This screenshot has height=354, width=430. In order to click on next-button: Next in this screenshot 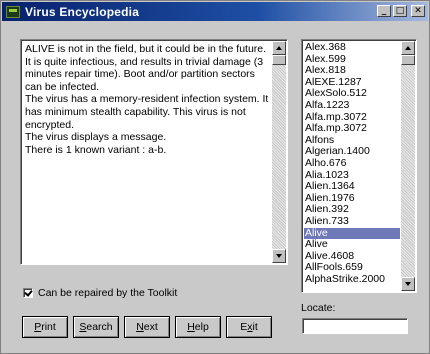, I will do `click(147, 327)`.